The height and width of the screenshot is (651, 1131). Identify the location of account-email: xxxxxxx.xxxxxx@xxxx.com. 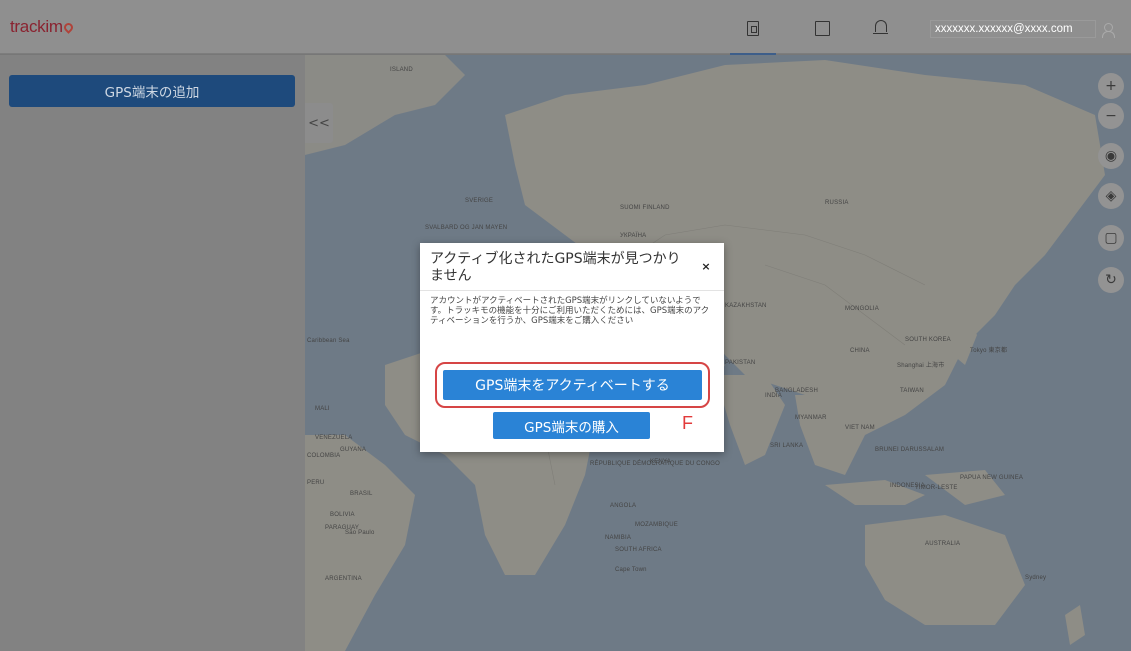
(1013, 29).